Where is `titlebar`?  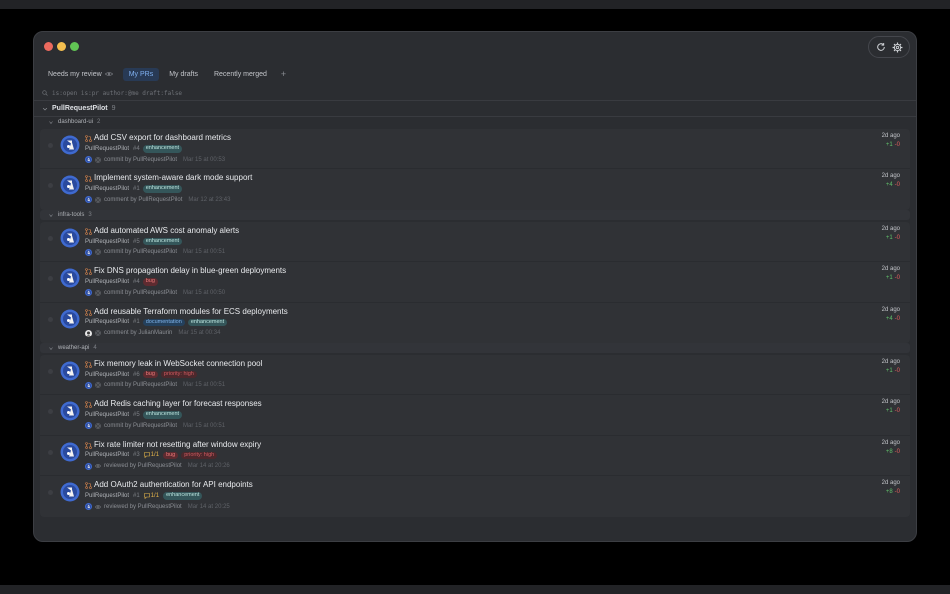 titlebar is located at coordinates (475, 47).